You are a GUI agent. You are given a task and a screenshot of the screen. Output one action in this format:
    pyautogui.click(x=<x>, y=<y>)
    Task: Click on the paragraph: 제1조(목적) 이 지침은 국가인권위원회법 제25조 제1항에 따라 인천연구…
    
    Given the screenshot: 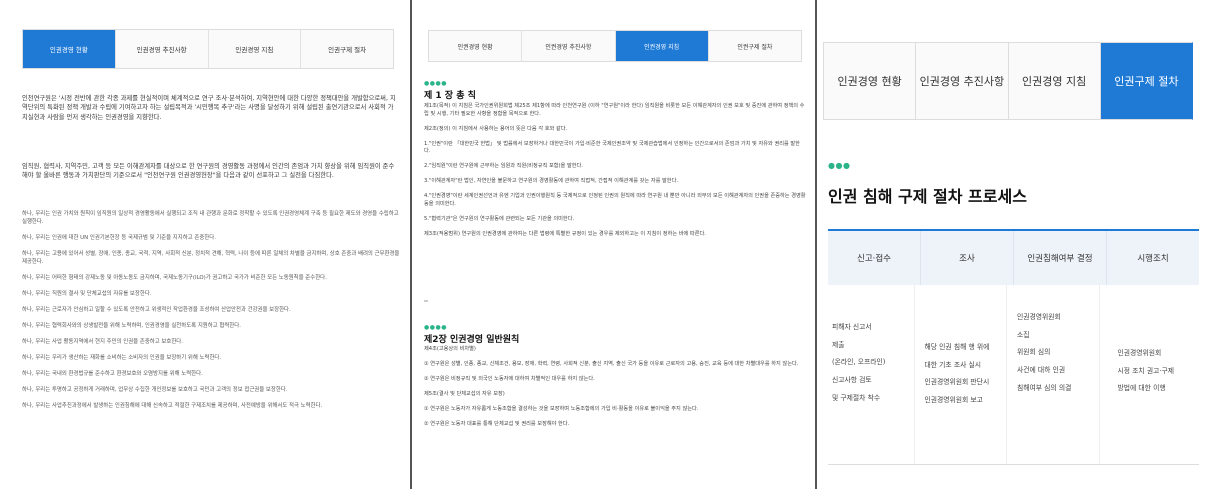 What is the action you would take?
    pyautogui.click(x=614, y=110)
    